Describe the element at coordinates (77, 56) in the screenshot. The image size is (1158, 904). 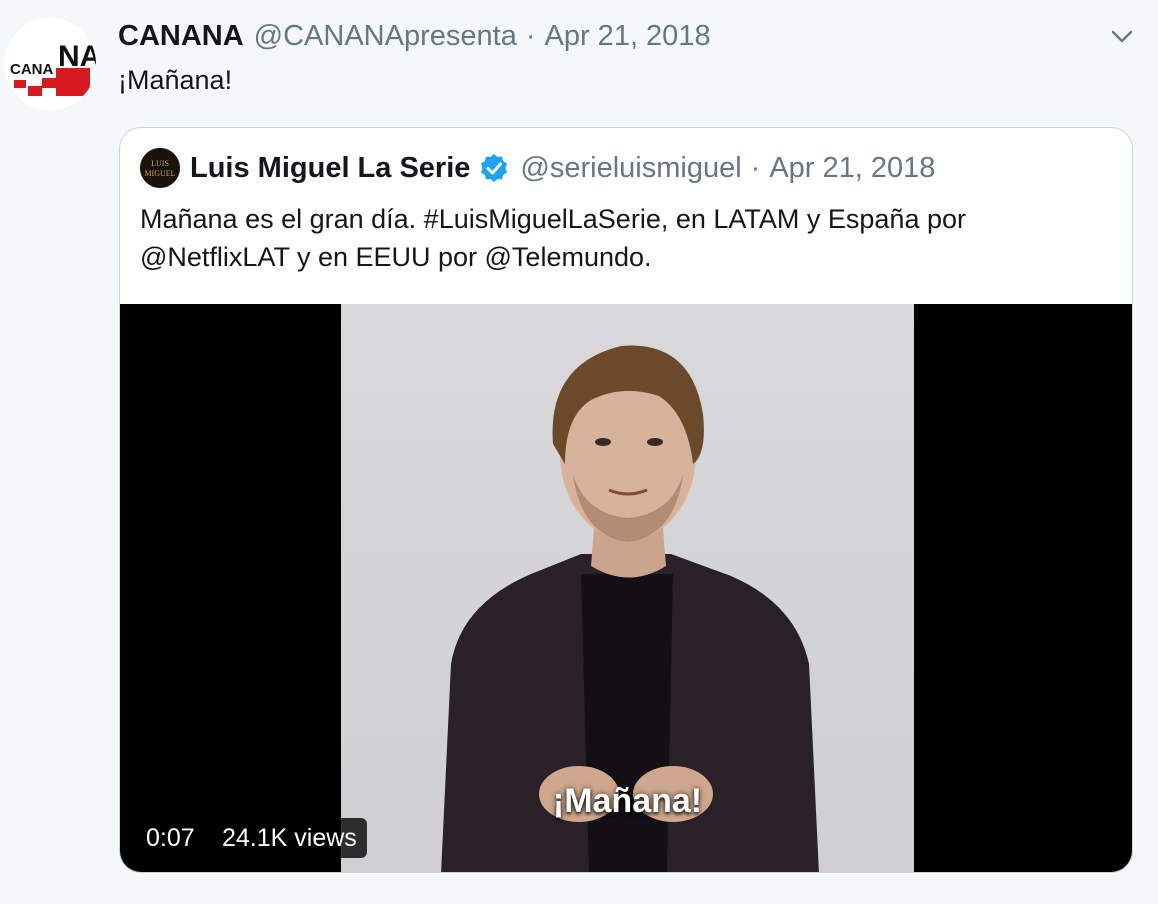
I see `svg-text: NA` at that location.